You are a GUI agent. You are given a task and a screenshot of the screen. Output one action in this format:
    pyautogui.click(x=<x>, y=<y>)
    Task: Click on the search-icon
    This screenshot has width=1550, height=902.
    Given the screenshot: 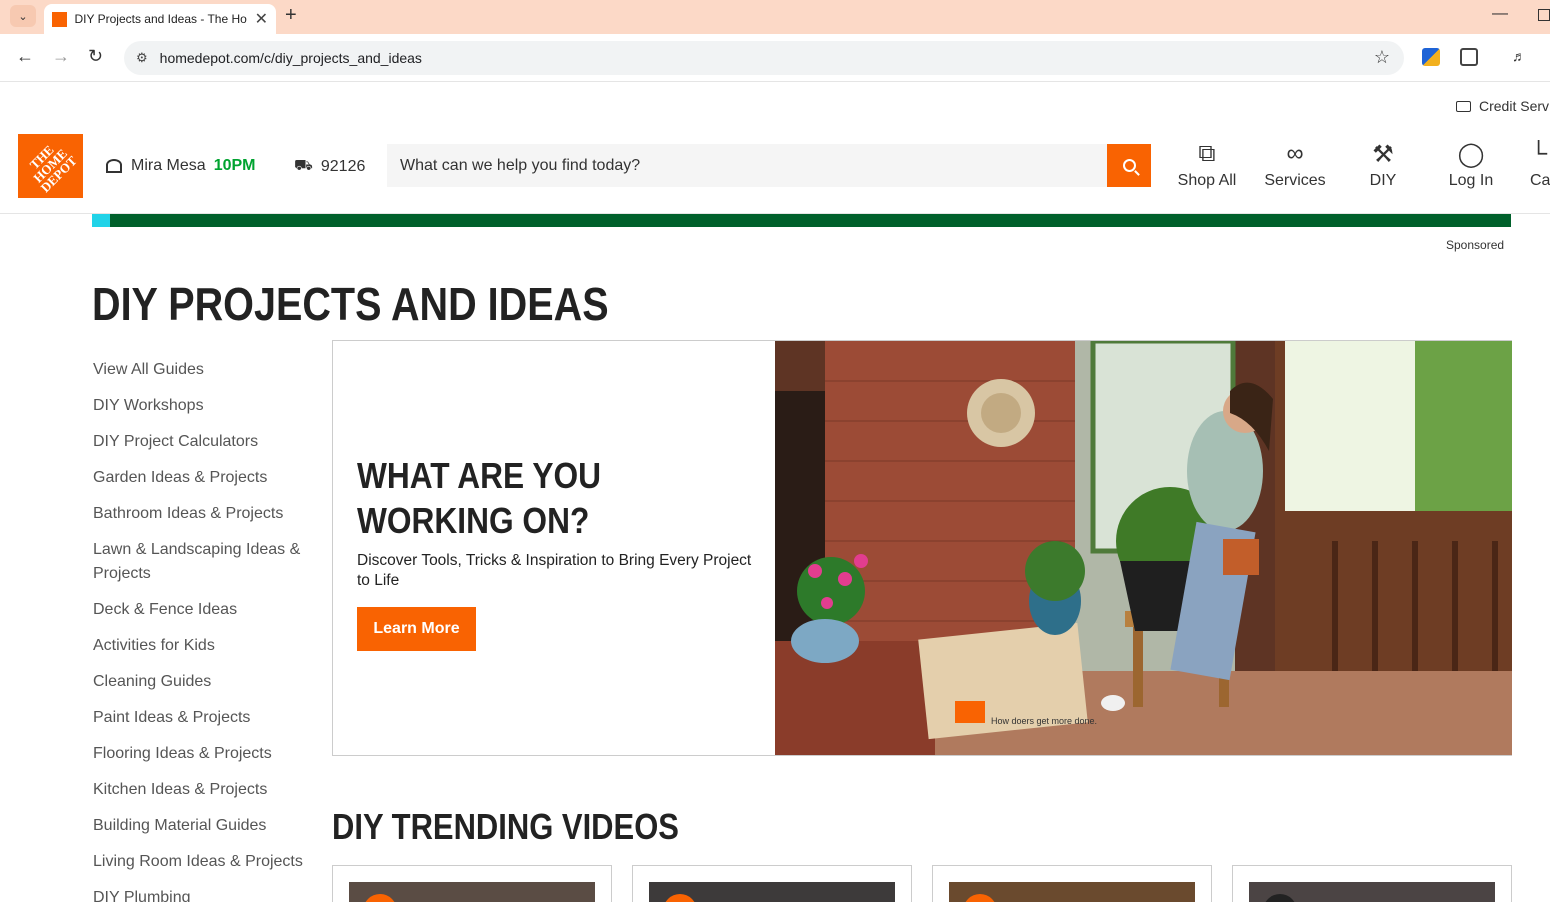 What is the action you would take?
    pyautogui.click(x=1129, y=165)
    